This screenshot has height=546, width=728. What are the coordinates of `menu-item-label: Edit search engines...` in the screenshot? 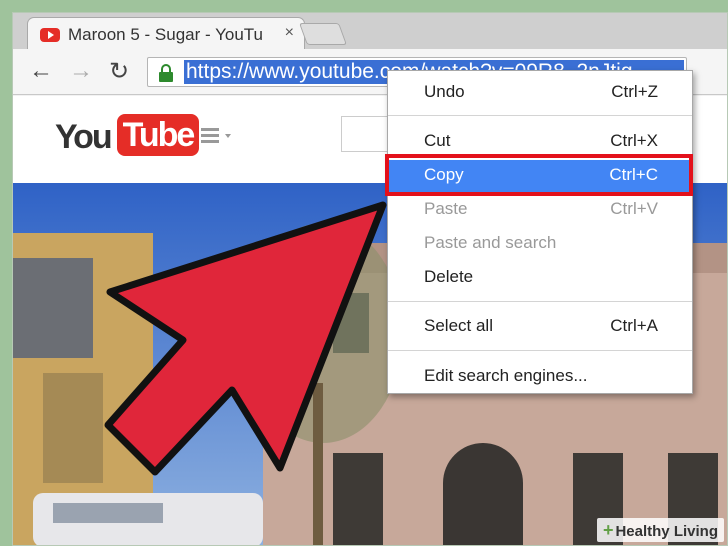 It's located at (506, 375).